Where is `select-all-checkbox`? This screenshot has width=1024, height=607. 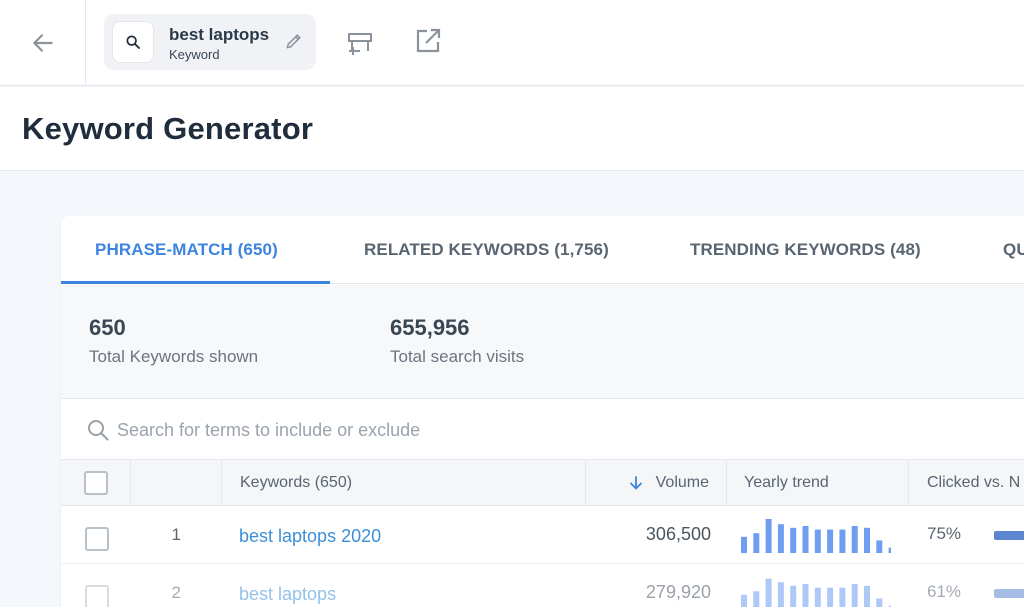 select-all-checkbox is located at coordinates (95, 483).